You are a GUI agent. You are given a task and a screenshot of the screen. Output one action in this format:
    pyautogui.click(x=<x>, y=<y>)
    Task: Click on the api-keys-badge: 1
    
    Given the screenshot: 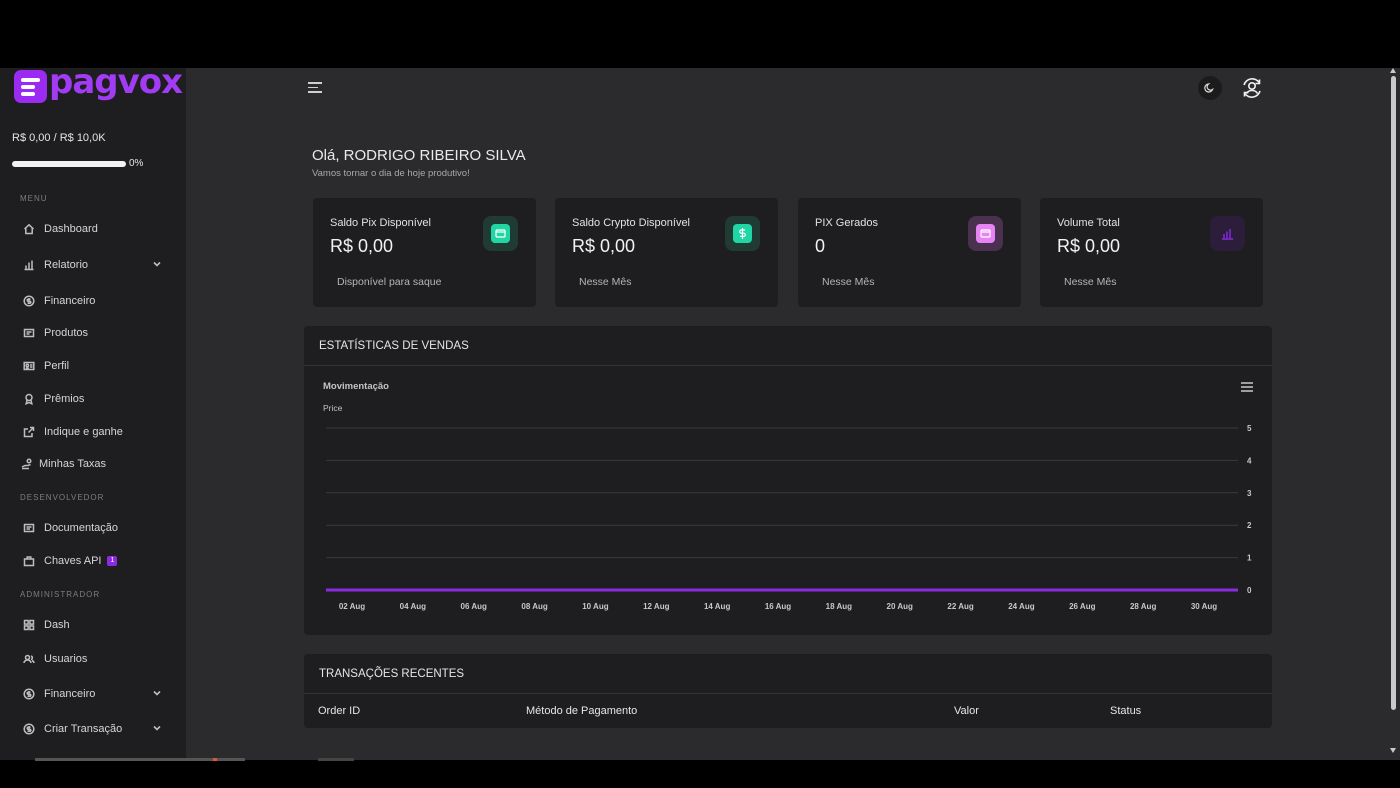 What is the action you would take?
    pyautogui.click(x=112, y=561)
    